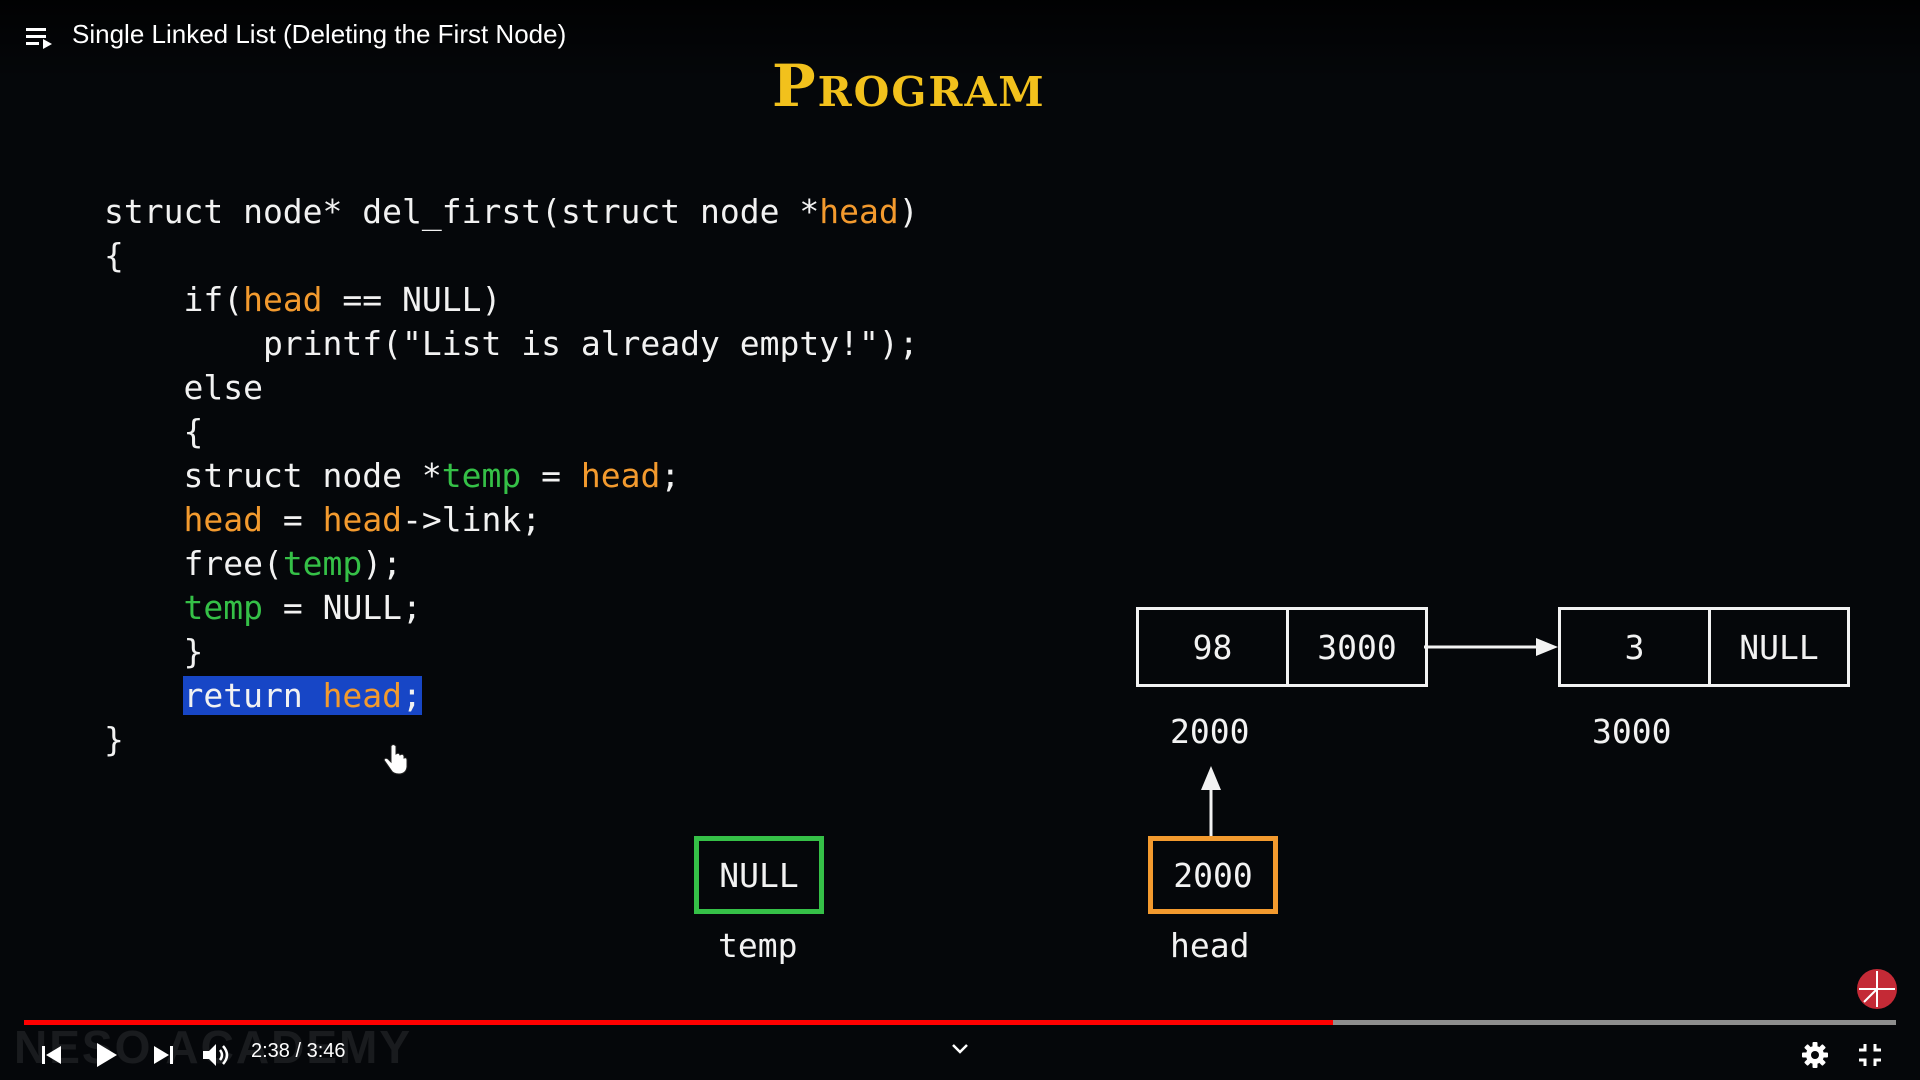 Image resolution: width=1920 pixels, height=1080 pixels. What do you see at coordinates (1877, 989) in the screenshot?
I see `channel-logo-icon` at bounding box center [1877, 989].